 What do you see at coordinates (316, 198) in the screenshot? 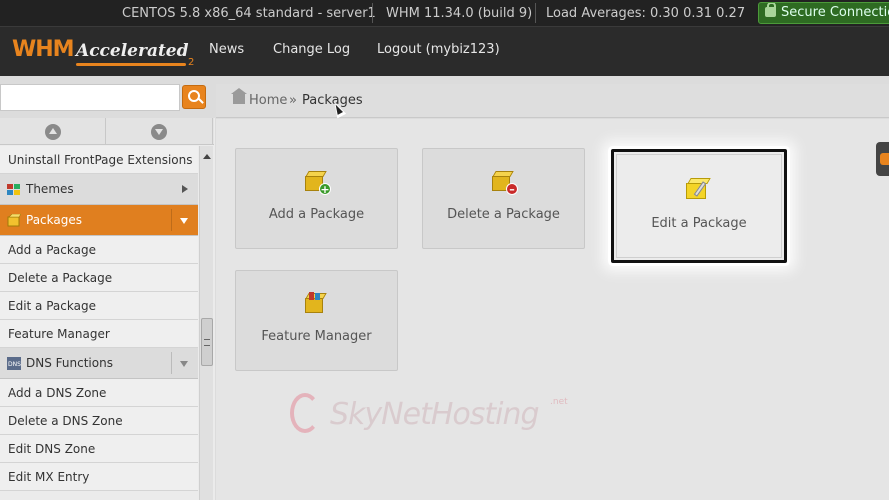
I see `add-package-tile: + Add a Package` at bounding box center [316, 198].